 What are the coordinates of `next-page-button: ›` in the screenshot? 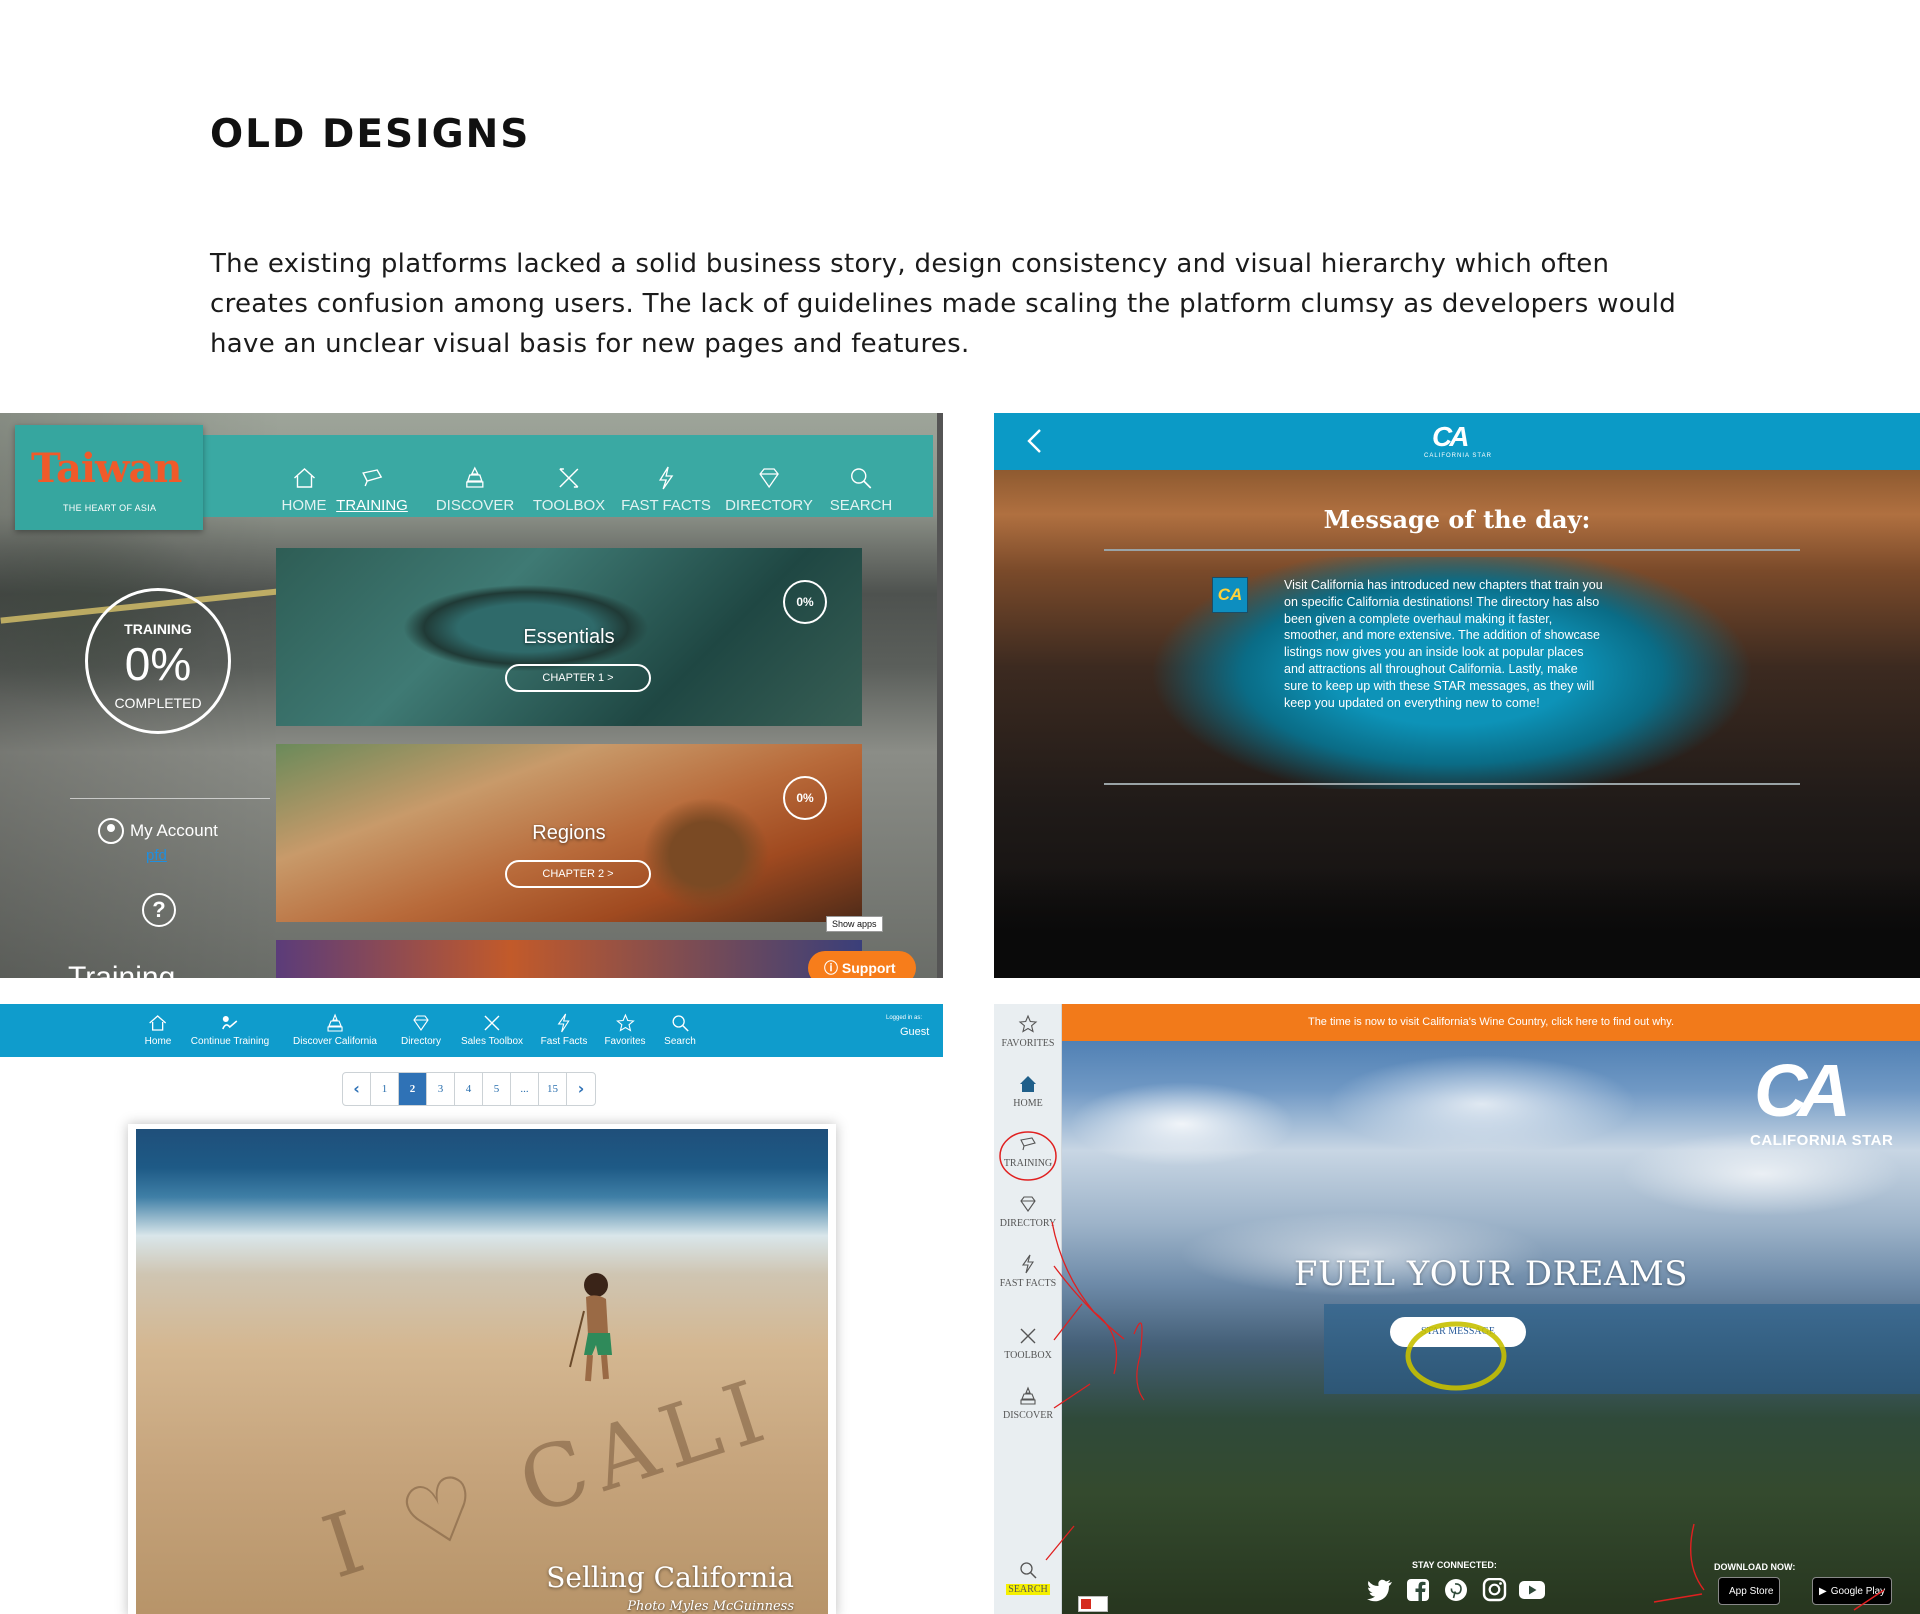 It's located at (581, 1089).